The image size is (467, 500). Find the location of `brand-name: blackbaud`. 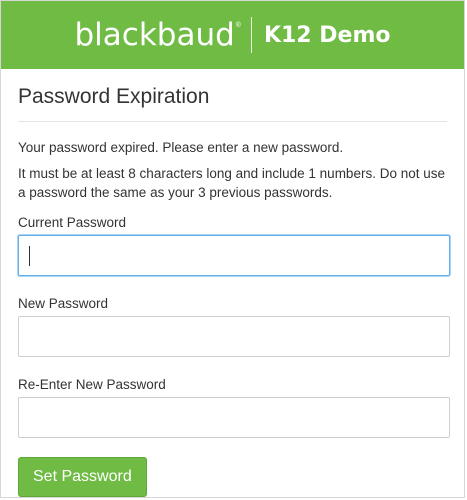

brand-name: blackbaud is located at coordinates (154, 35).